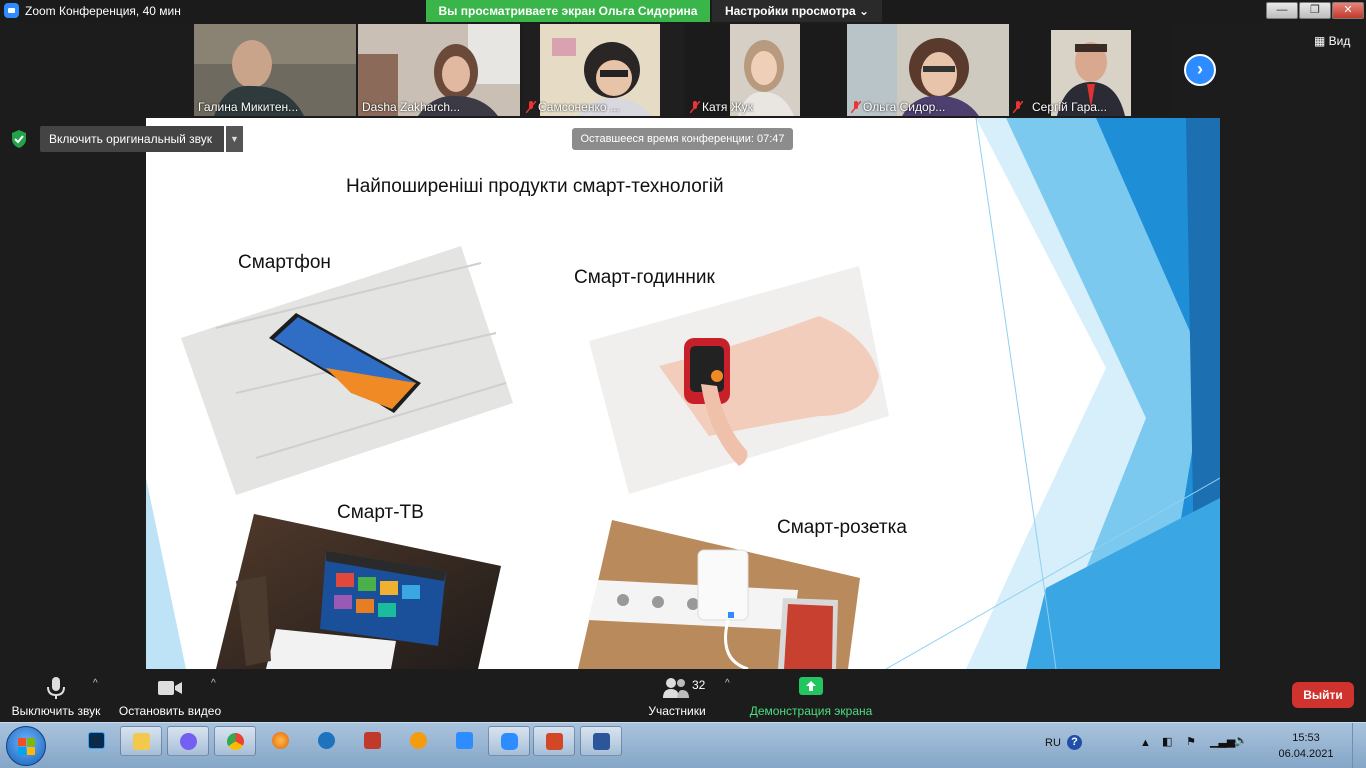  What do you see at coordinates (1339, 41) in the screenshot?
I see `view-mode-label: Вид` at bounding box center [1339, 41].